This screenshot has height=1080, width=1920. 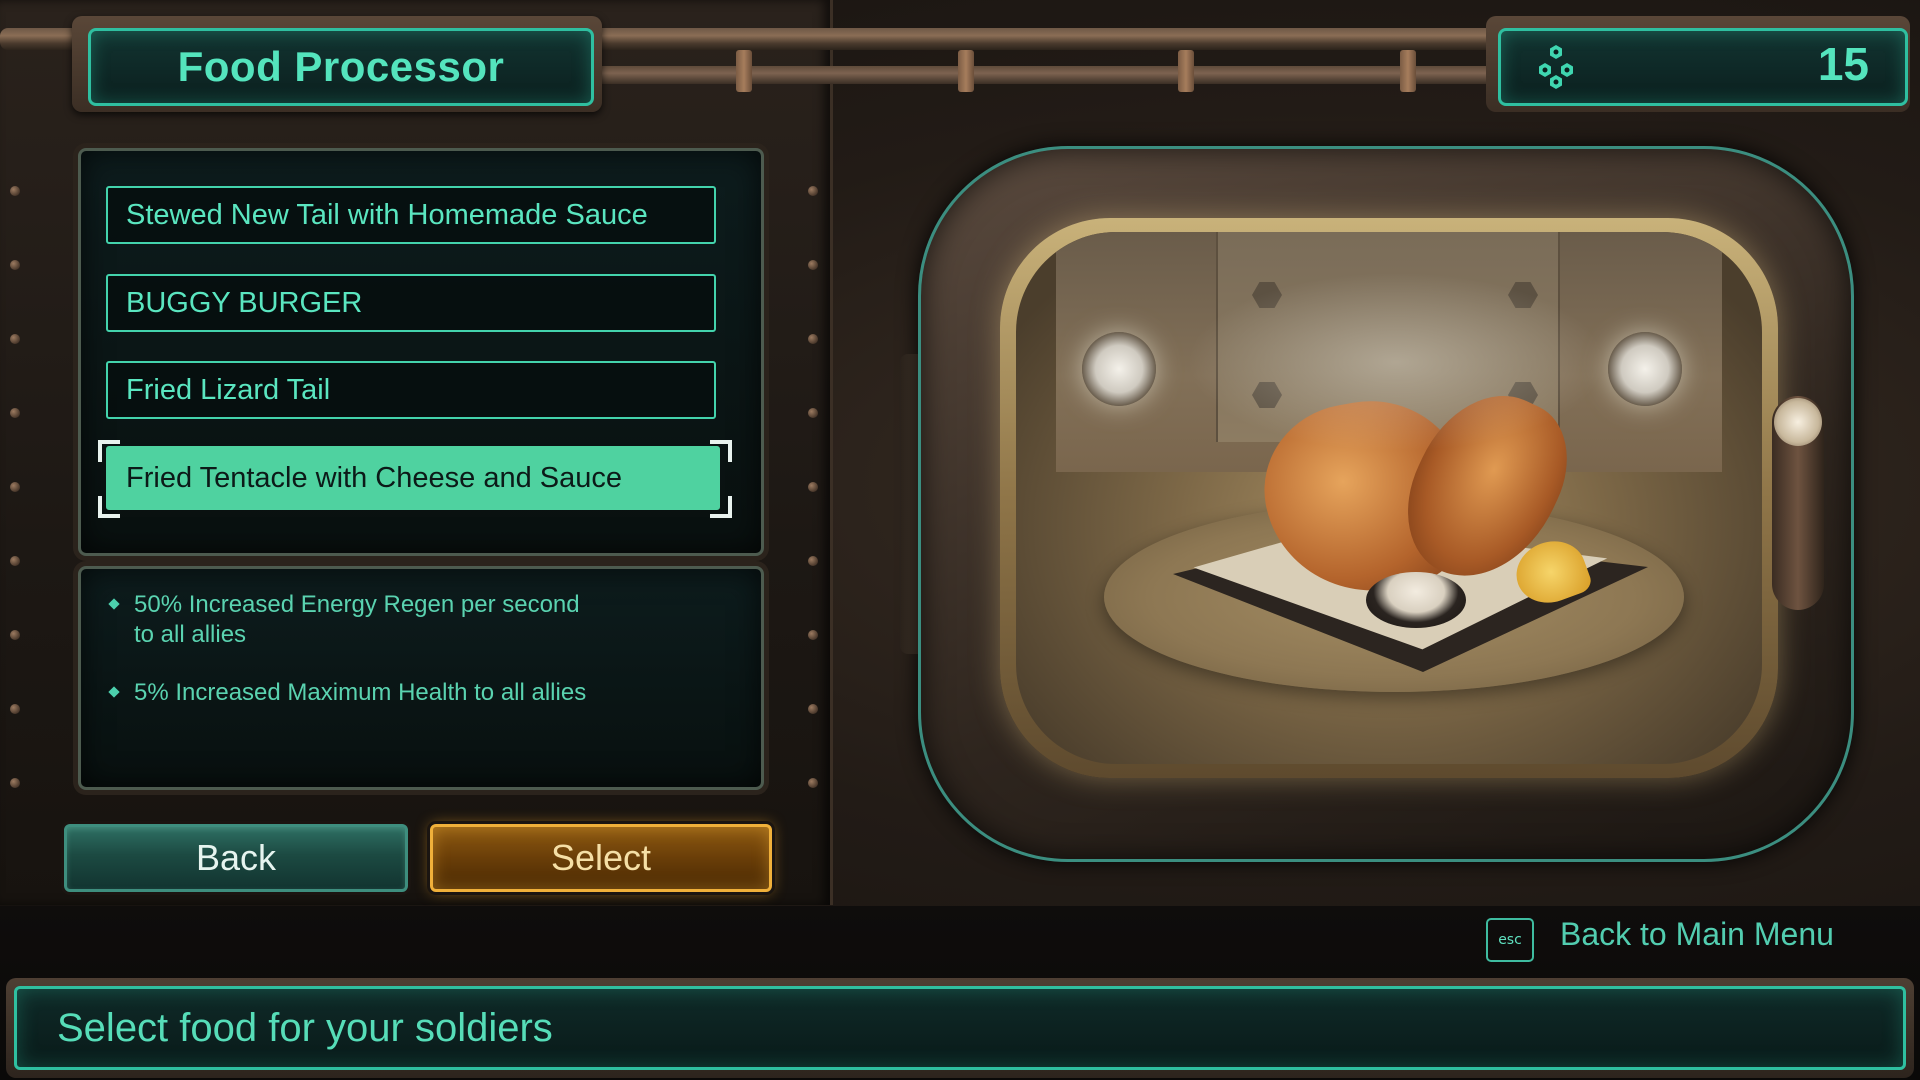 I want to click on back-button: Back, so click(x=236, y=858).